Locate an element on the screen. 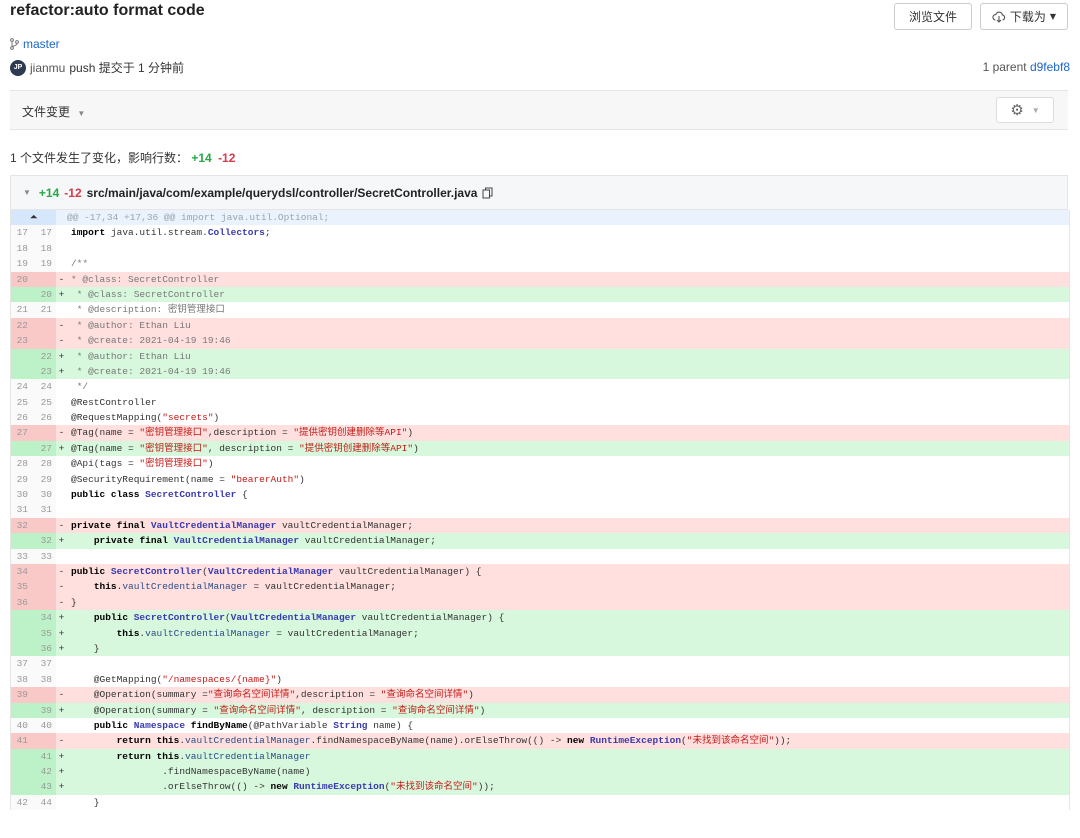 The image size is (1080, 838). new-line-number: 28 is located at coordinates (44, 464).